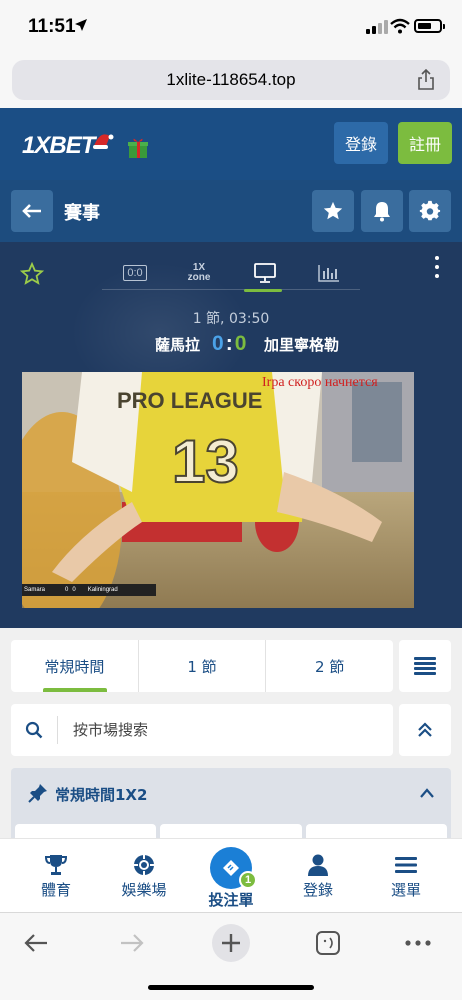 The width and height of the screenshot is (462, 1000). I want to click on ellipsis-icon, so click(418, 943).